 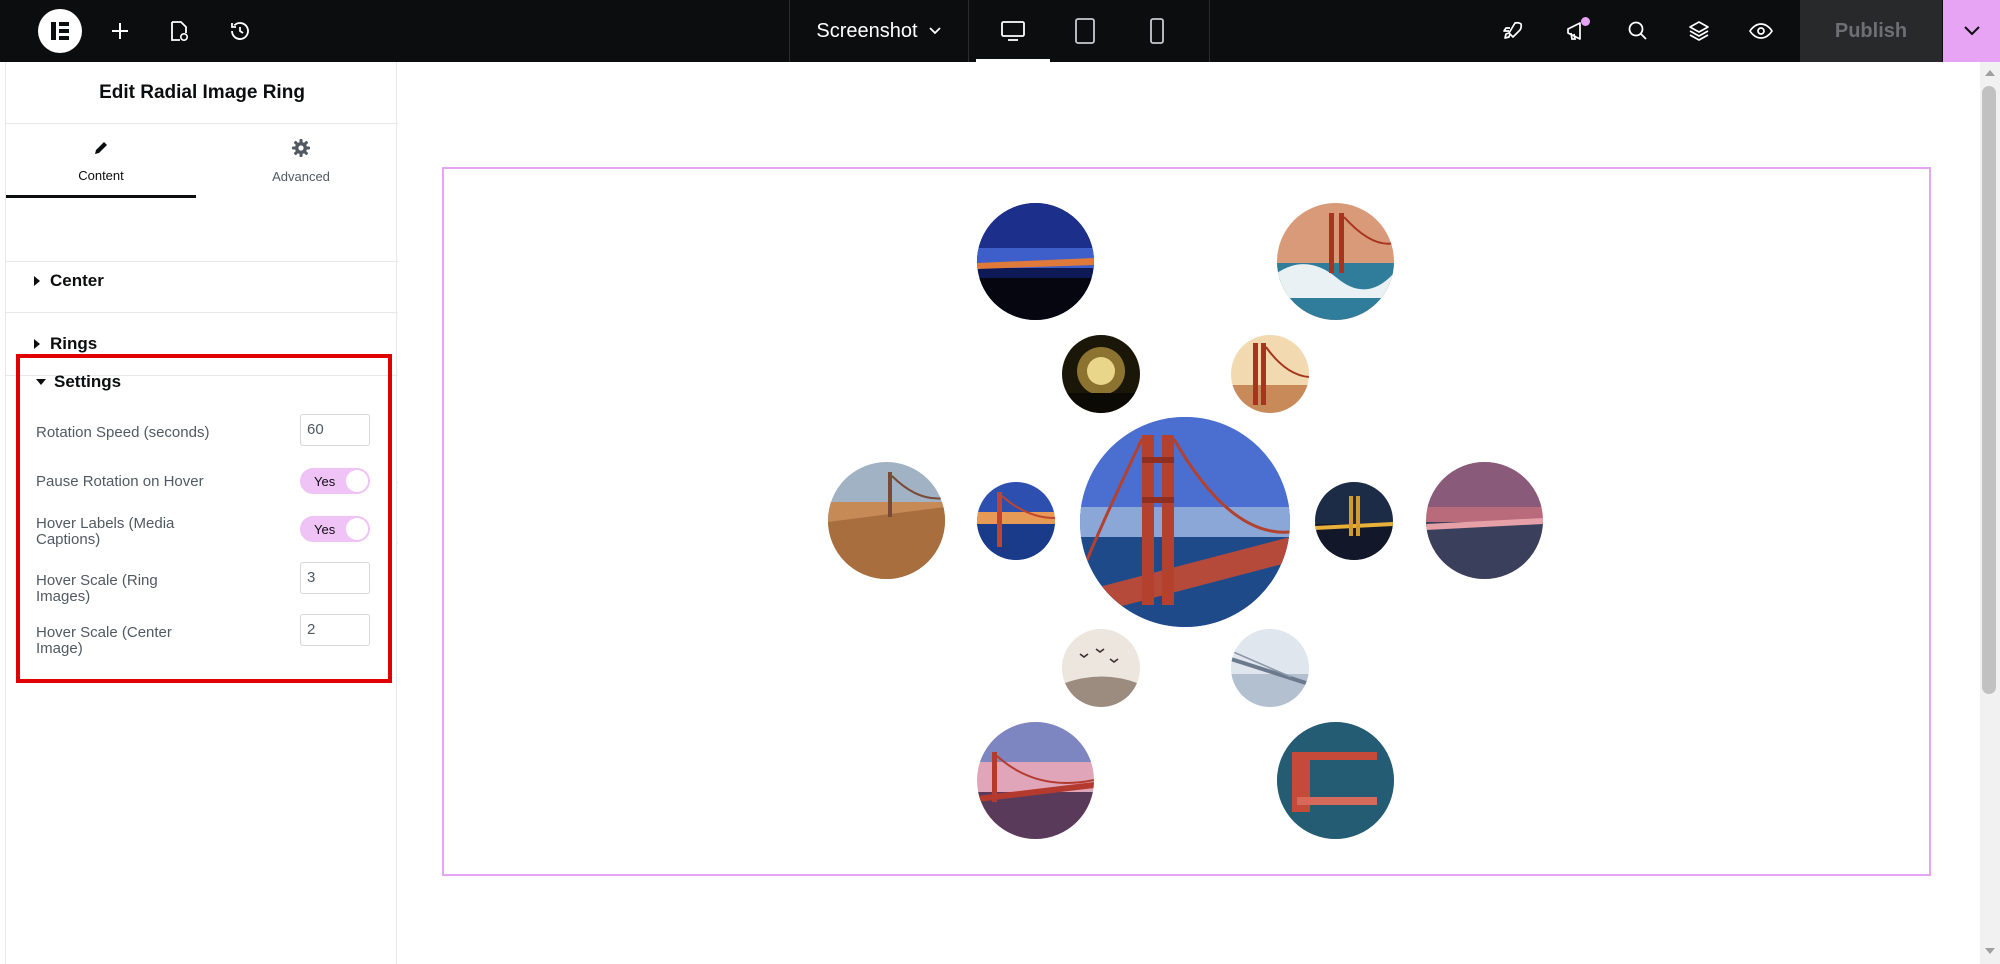 I want to click on ring-image-bridge-sunset, so click(x=1016, y=521).